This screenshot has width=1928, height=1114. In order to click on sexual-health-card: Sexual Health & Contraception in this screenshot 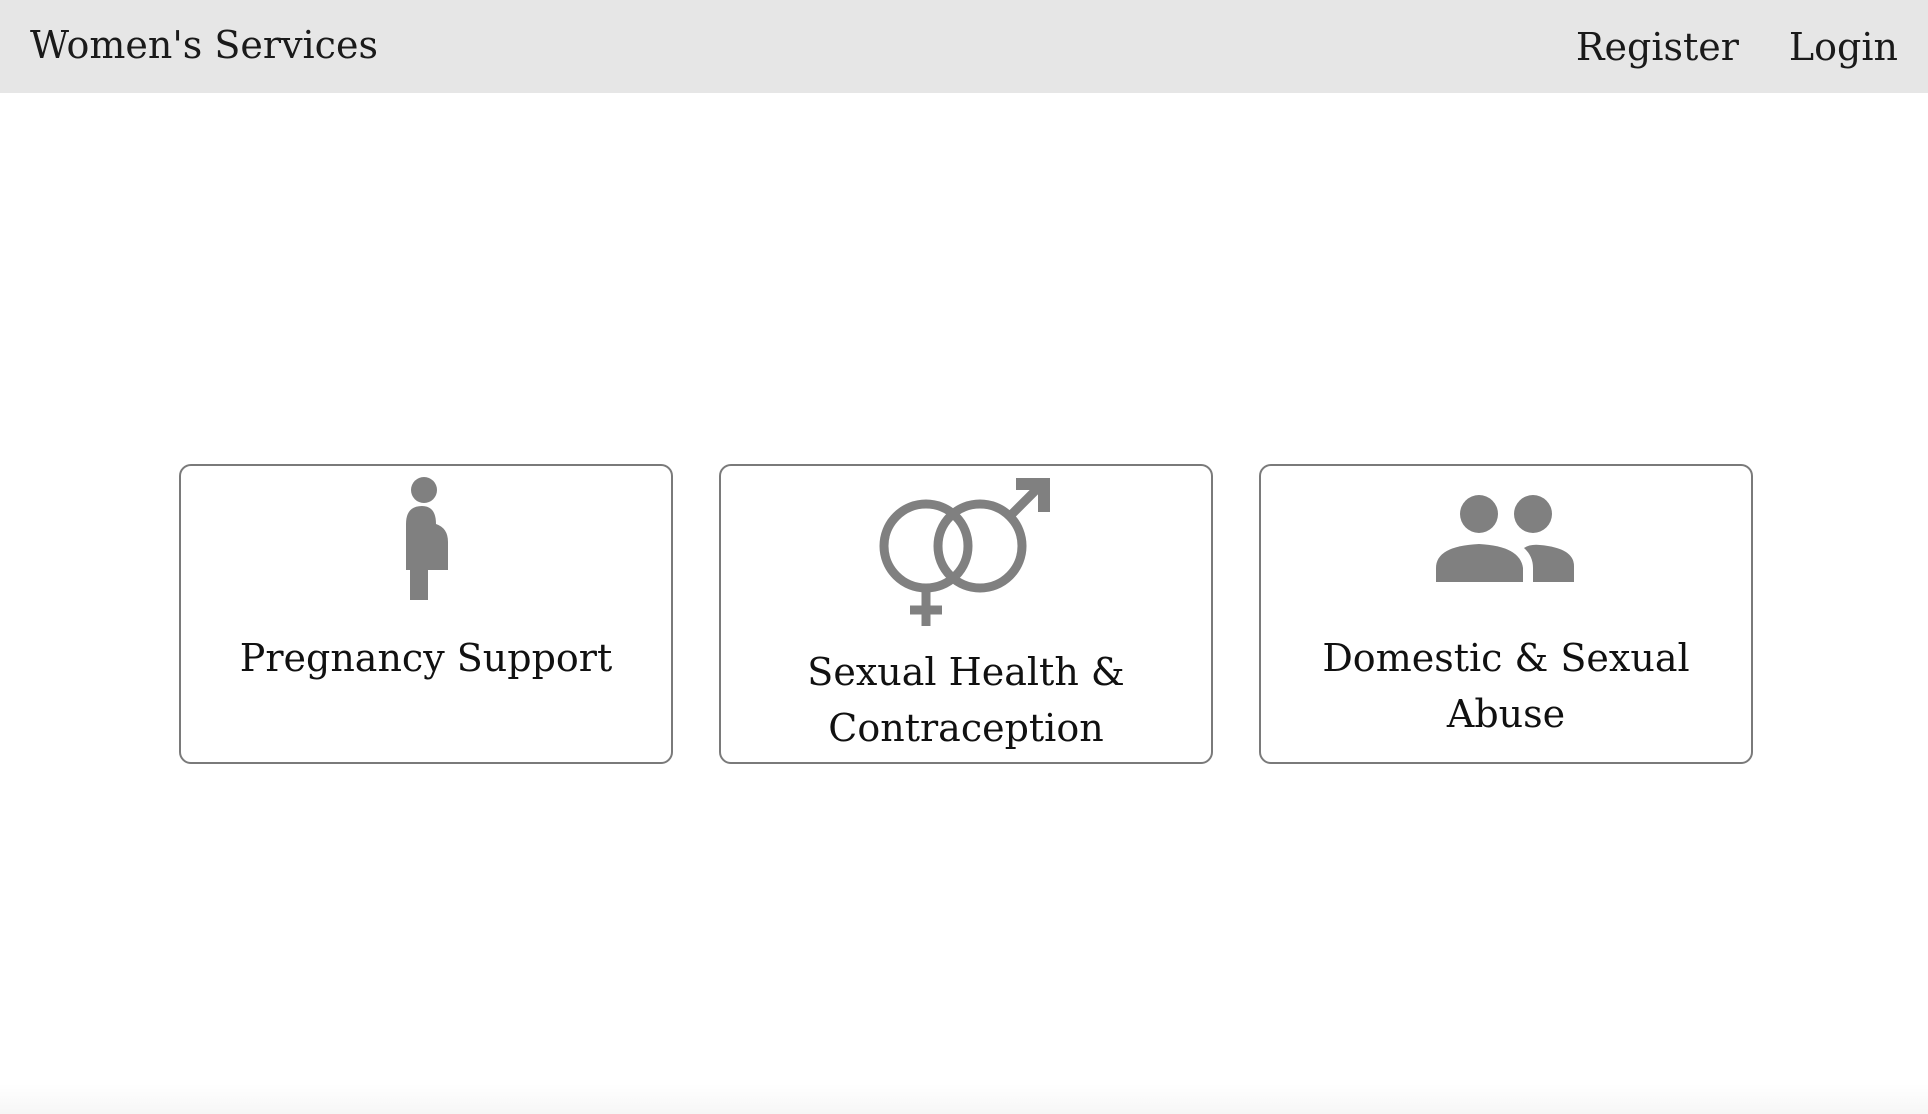, I will do `click(966, 614)`.